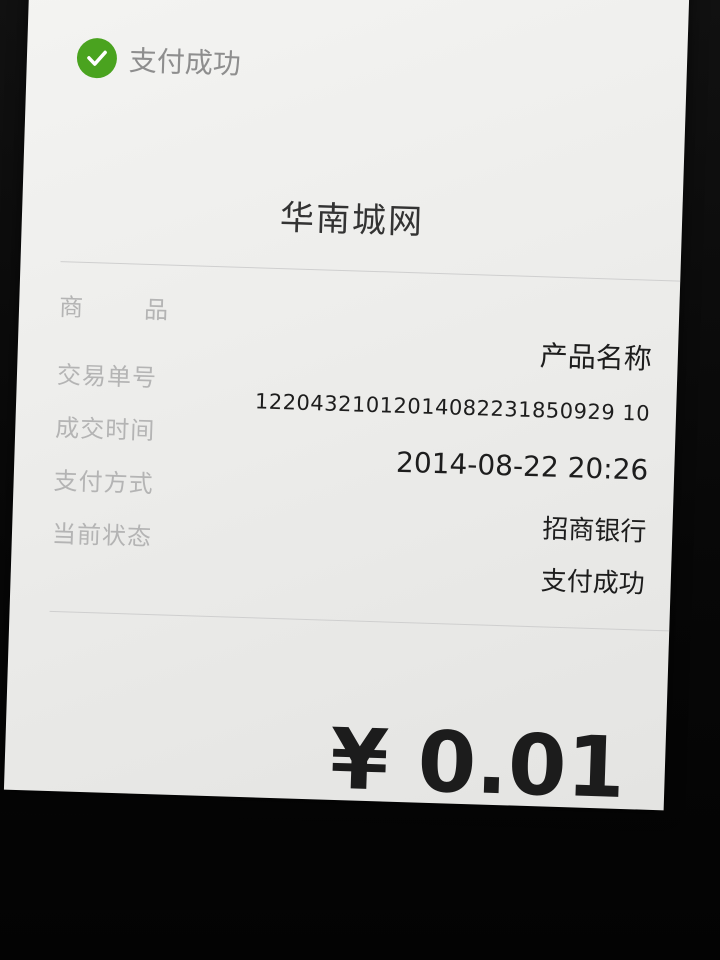 The height and width of the screenshot is (960, 720). Describe the element at coordinates (102, 535) in the screenshot. I see `current-status-label: 当前状态` at that location.